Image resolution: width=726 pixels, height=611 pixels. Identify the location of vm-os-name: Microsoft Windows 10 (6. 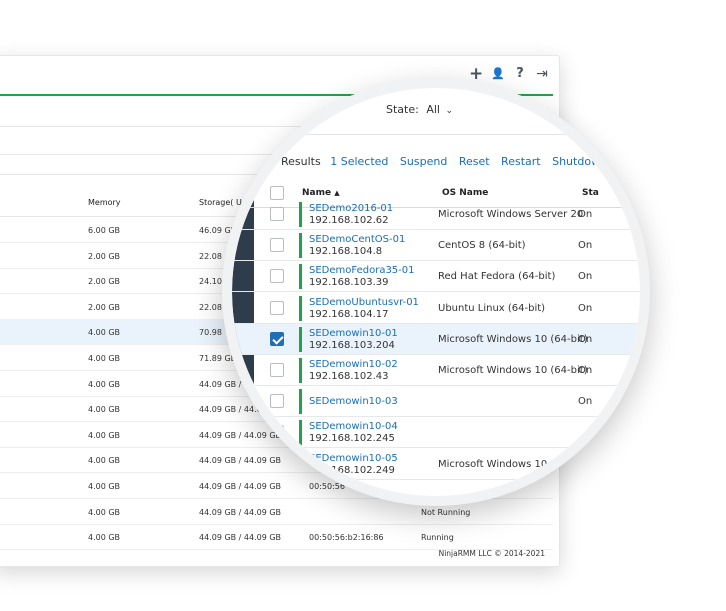
(499, 464).